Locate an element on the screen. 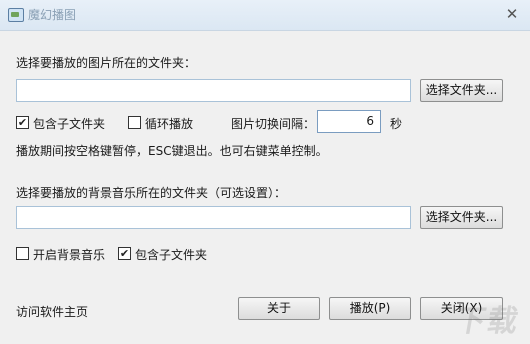 The width and height of the screenshot is (530, 344). enable-music-label: 开启背景音乐 is located at coordinates (69, 254).